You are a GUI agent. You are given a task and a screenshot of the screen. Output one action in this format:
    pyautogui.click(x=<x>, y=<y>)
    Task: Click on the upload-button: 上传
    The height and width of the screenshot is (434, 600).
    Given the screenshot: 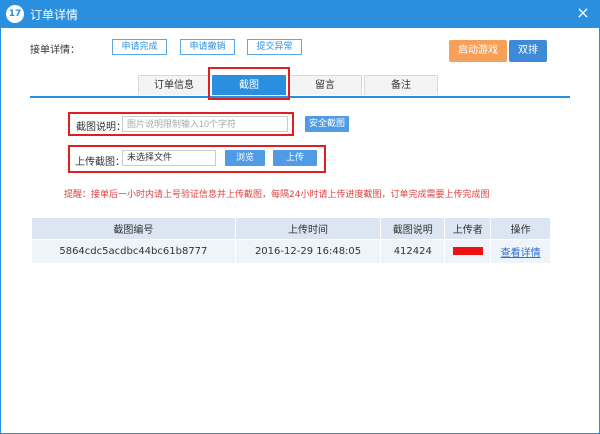 What is the action you would take?
    pyautogui.click(x=295, y=158)
    